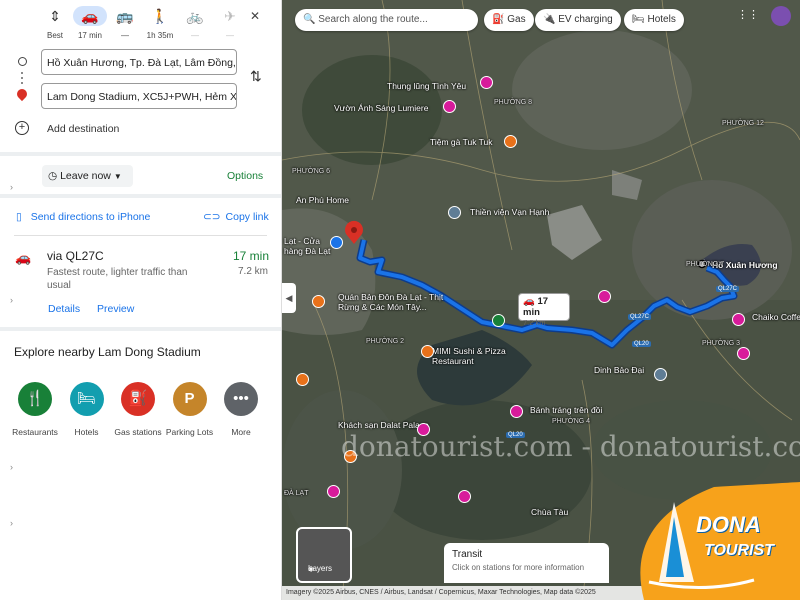 The width and height of the screenshot is (800, 600). I want to click on parking-icon: P, so click(189, 399).